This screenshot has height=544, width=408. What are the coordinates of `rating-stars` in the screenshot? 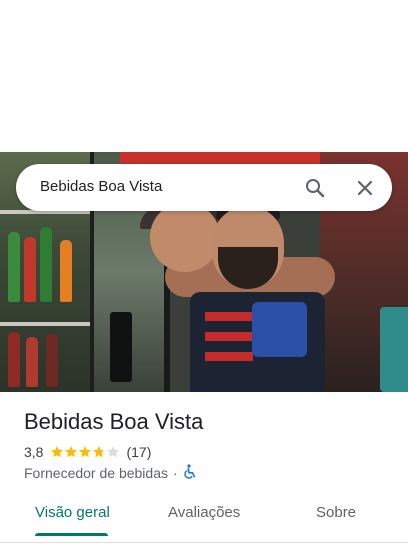 It's located at (85, 452).